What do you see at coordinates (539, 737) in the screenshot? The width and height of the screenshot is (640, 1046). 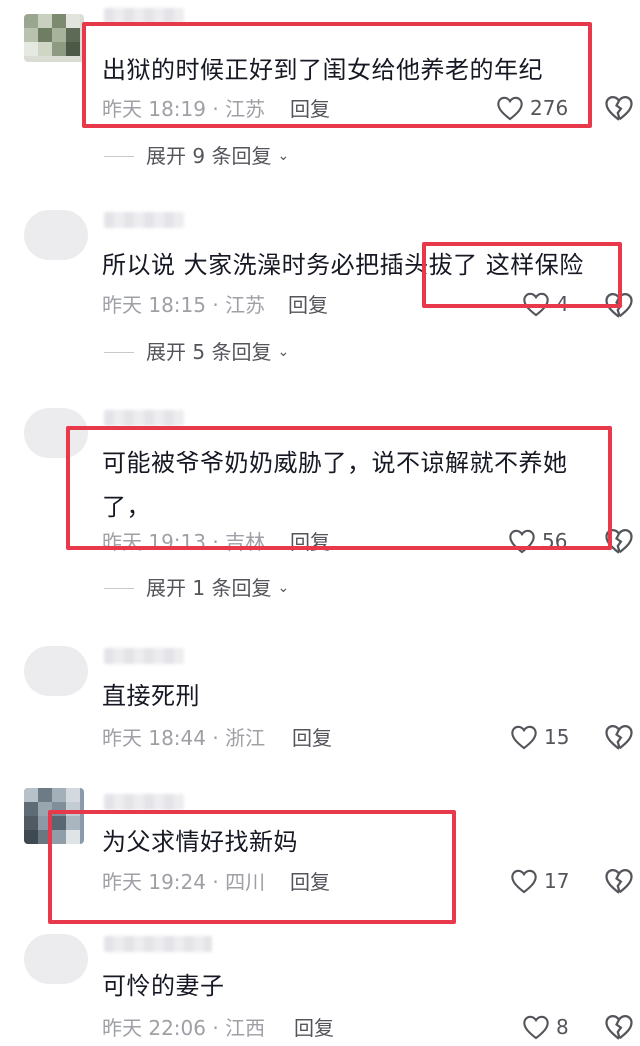 I see `like-button: 15` at bounding box center [539, 737].